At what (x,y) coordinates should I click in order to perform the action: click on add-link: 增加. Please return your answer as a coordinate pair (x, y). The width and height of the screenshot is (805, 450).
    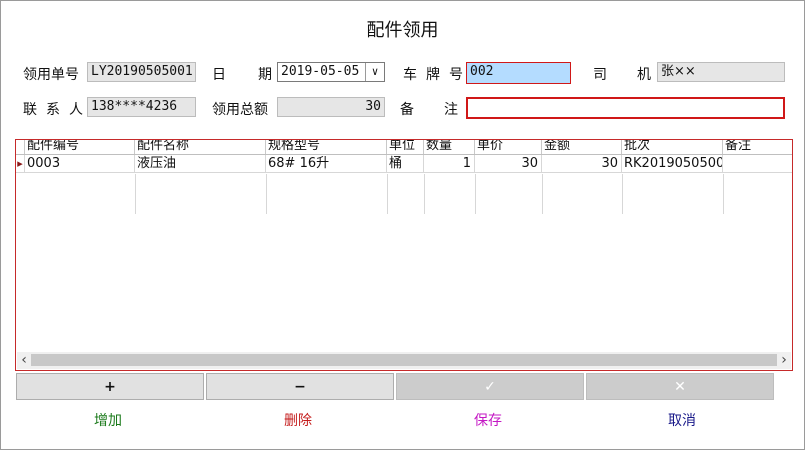
    Looking at the image, I should click on (108, 420).